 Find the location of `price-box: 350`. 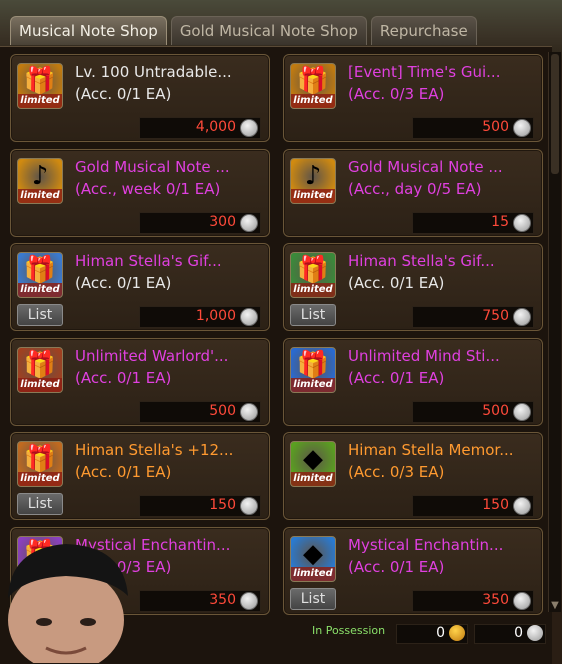

price-box: 350 is located at coordinates (200, 601).